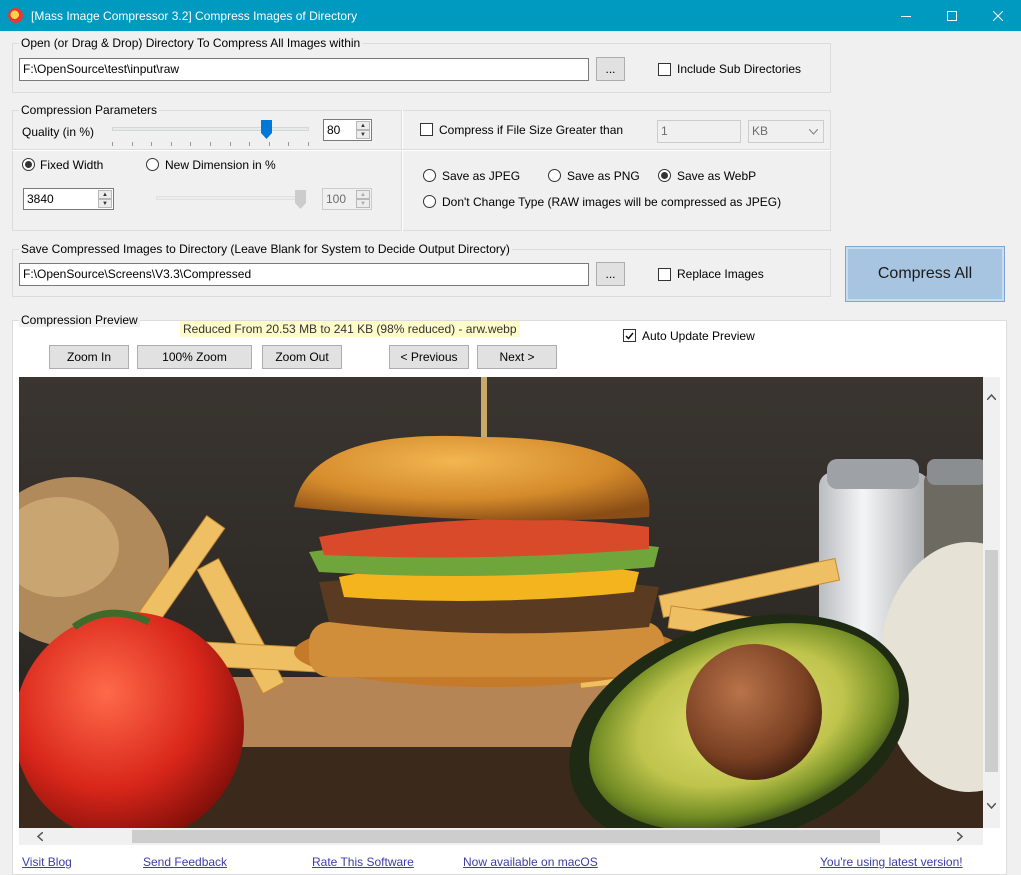  I want to click on previous-button: < Previous, so click(429, 357).